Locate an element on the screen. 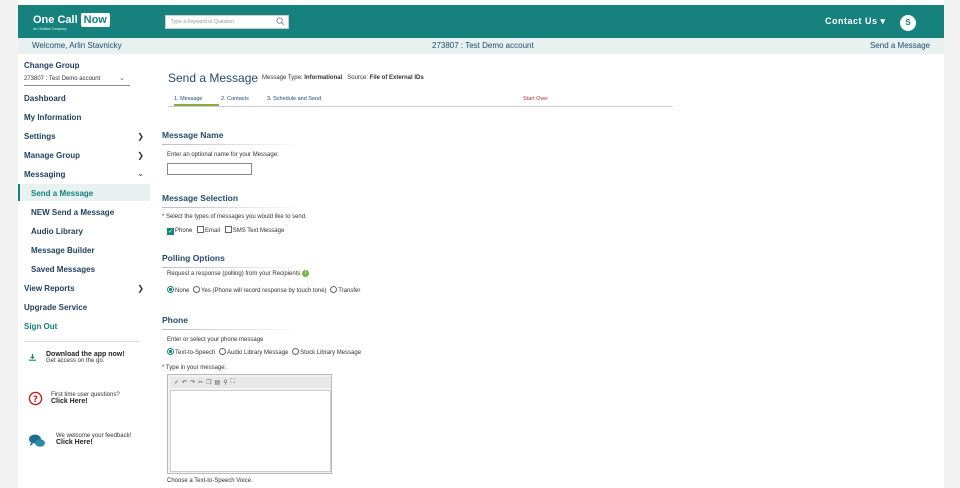  undo-icon: ↶ is located at coordinates (184, 382).